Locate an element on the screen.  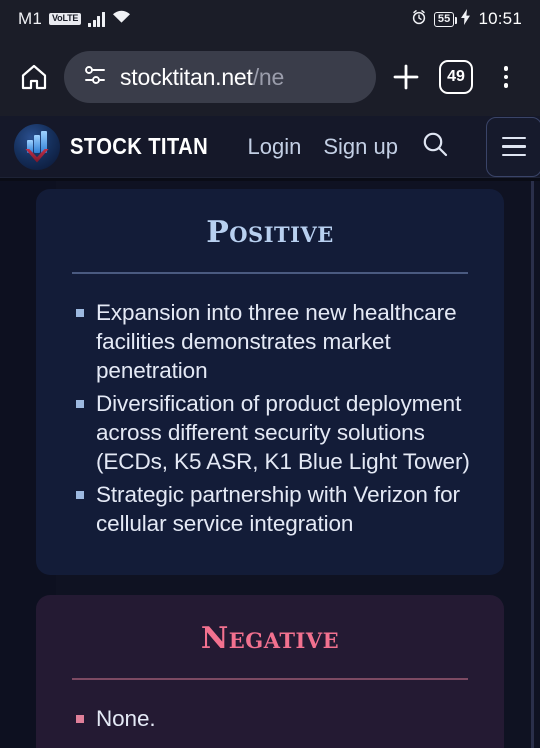
charging-bolt-icon is located at coordinates (466, 19).